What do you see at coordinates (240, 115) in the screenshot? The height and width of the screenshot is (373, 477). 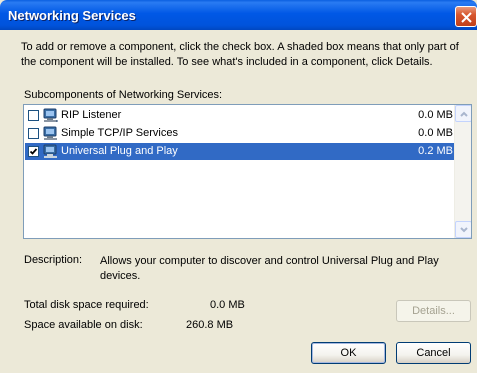 I see `list-item-rip-listener: RIP Listener 0.0 MB` at bounding box center [240, 115].